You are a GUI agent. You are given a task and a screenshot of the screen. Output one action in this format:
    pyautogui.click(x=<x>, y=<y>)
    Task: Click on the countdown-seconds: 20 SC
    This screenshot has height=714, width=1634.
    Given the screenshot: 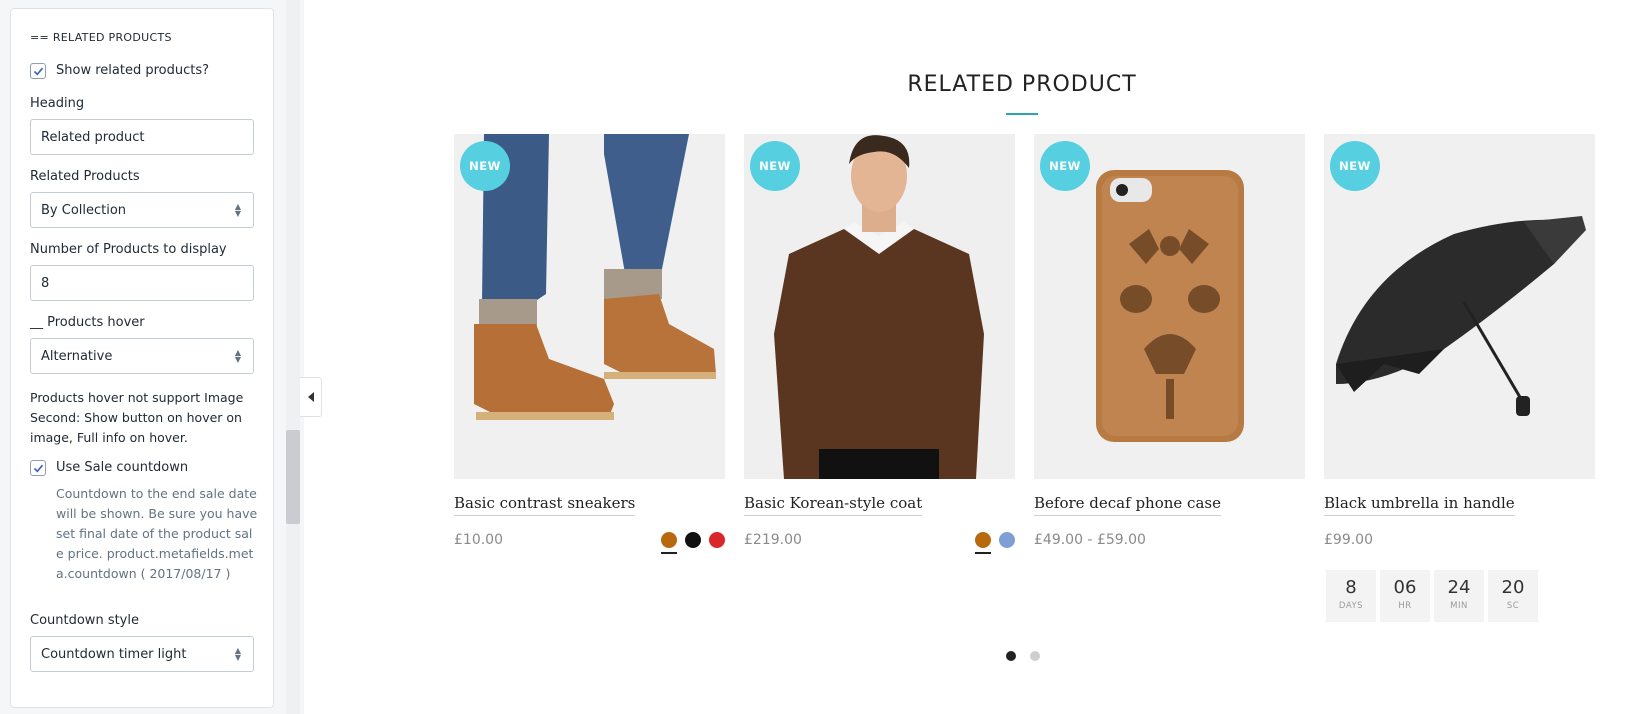 What is the action you would take?
    pyautogui.click(x=1513, y=596)
    